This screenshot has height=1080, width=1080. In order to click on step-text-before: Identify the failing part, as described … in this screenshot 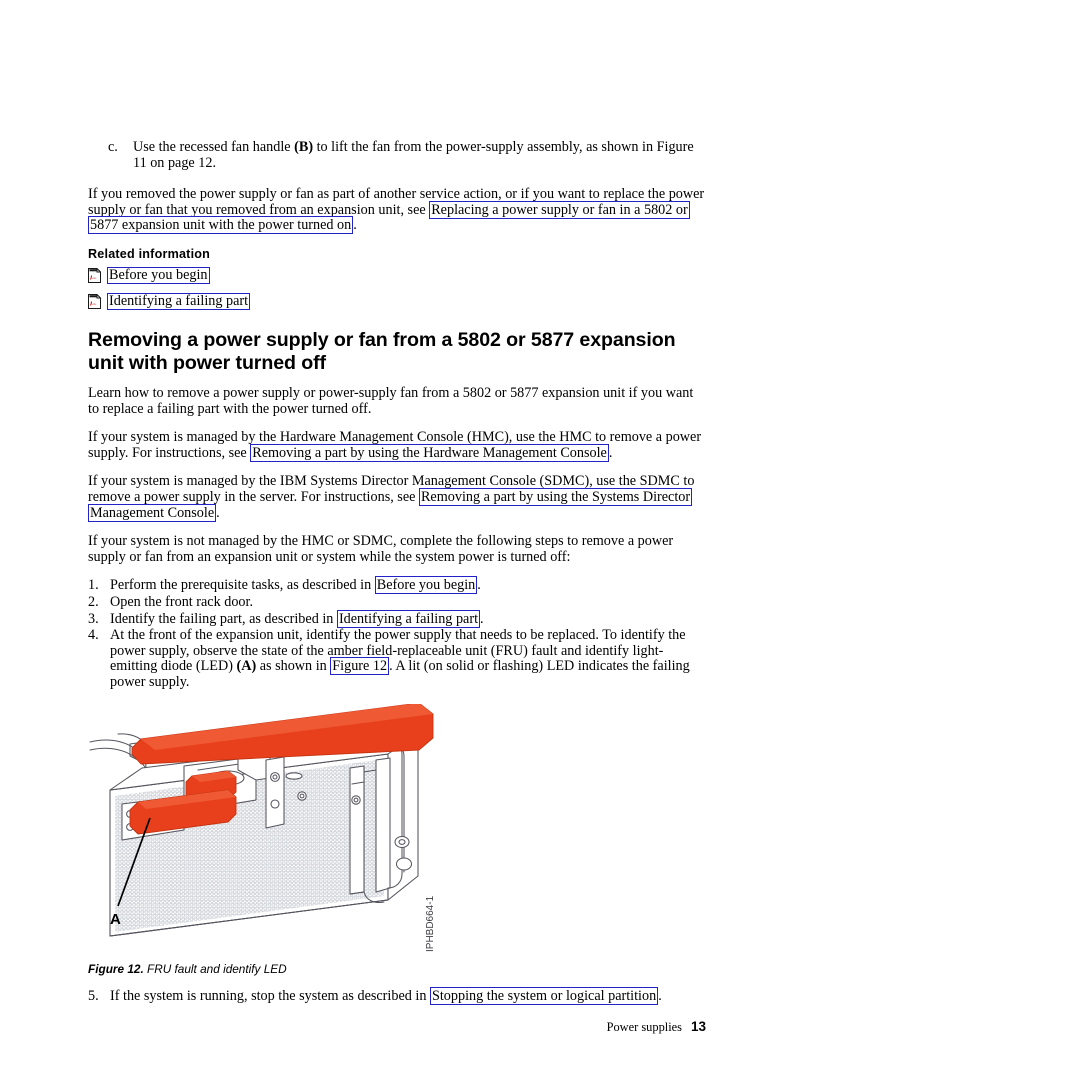, I will do `click(223, 618)`.